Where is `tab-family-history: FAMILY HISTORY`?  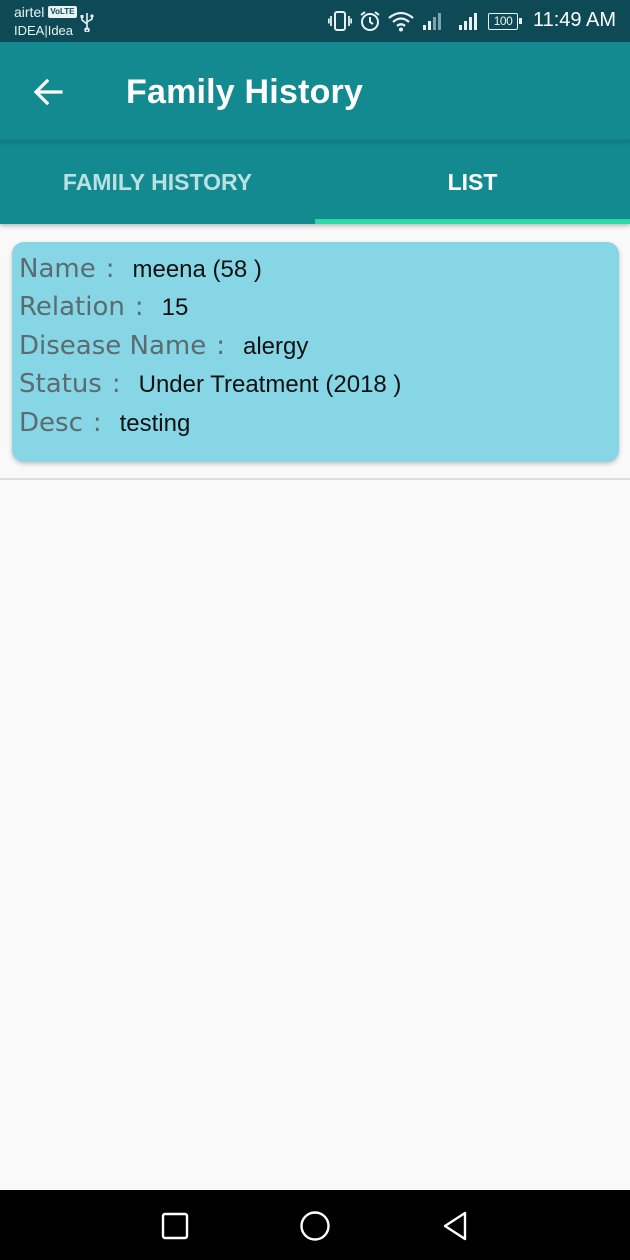
tab-family-history: FAMILY HISTORY is located at coordinates (157, 182).